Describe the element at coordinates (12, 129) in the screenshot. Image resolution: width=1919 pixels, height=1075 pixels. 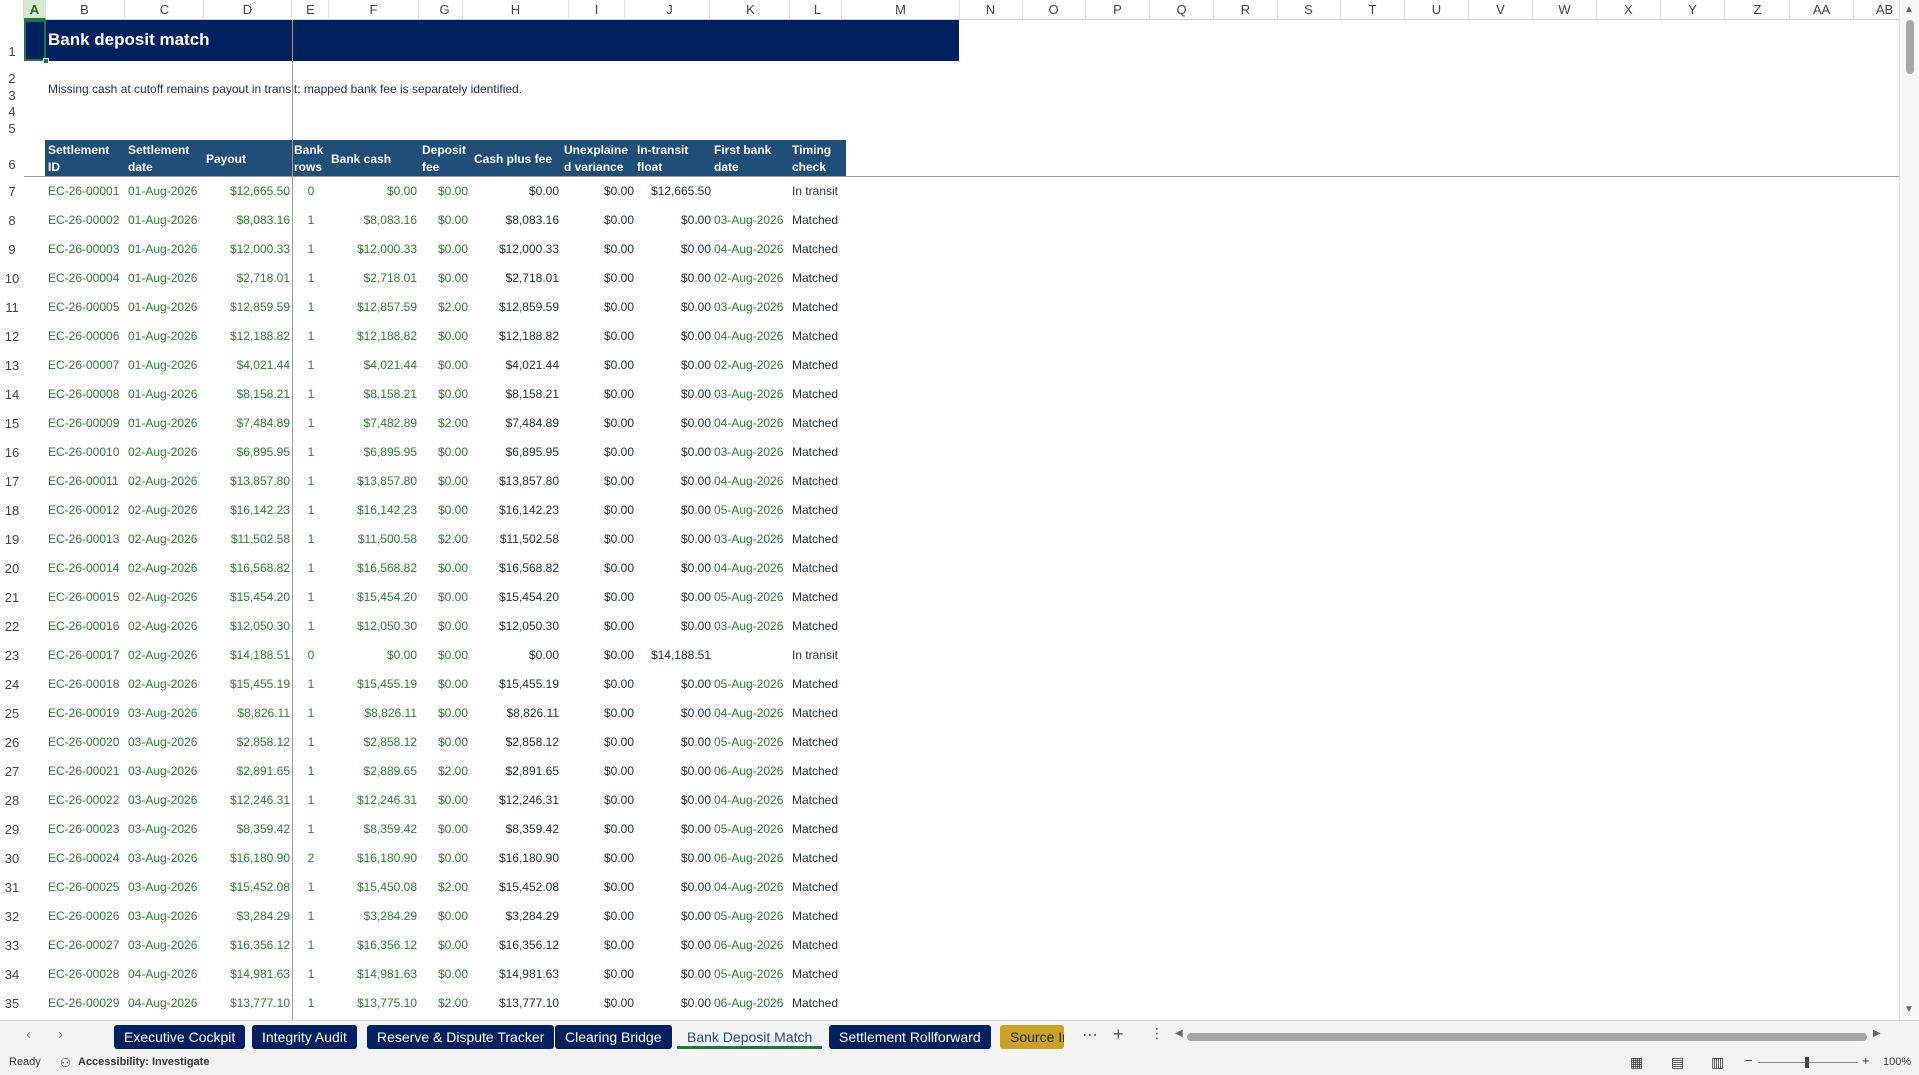
I see `row-header-5: 5` at that location.